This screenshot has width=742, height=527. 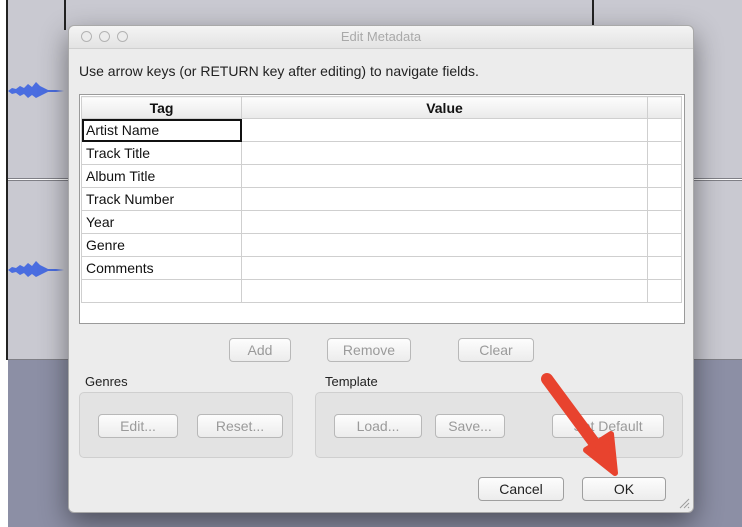 What do you see at coordinates (161, 222) in the screenshot?
I see `tag-cell: Year` at bounding box center [161, 222].